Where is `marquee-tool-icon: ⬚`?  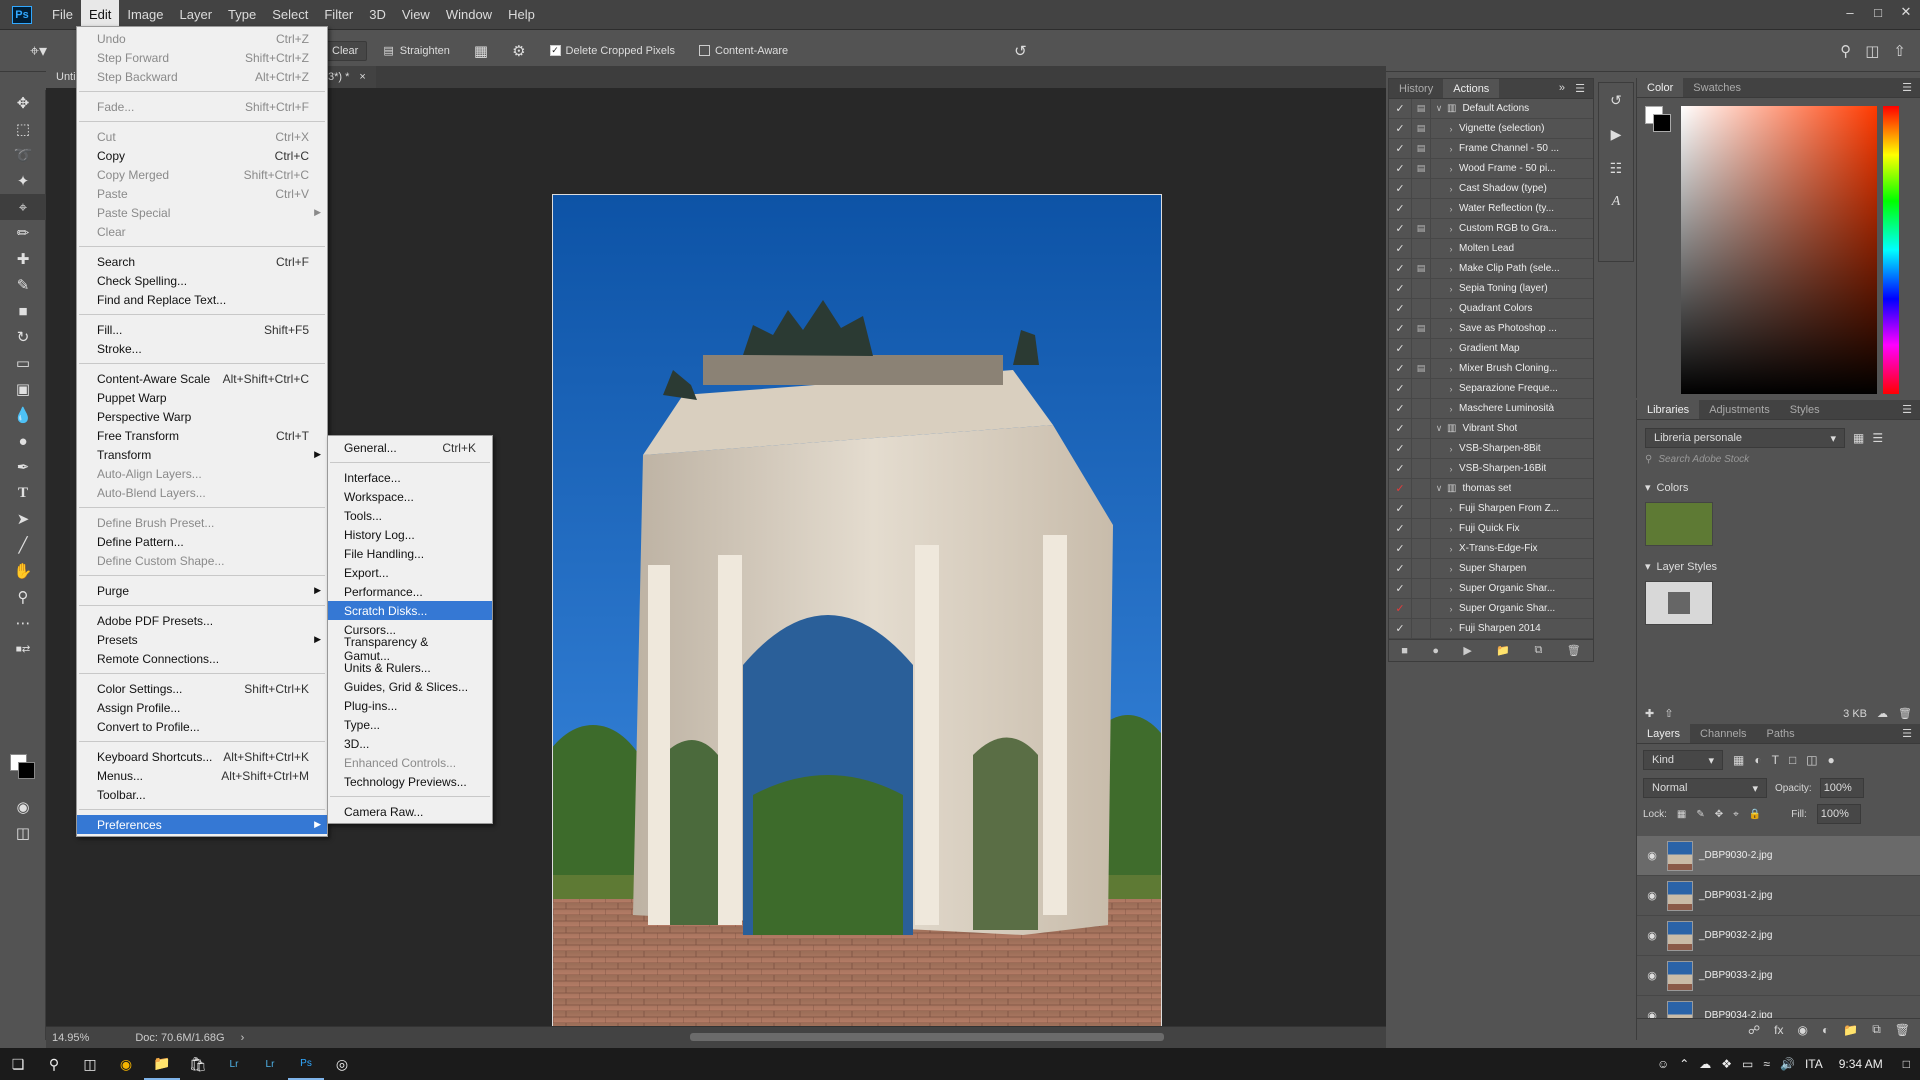
marquee-tool-icon: ⬚ is located at coordinates (23, 129).